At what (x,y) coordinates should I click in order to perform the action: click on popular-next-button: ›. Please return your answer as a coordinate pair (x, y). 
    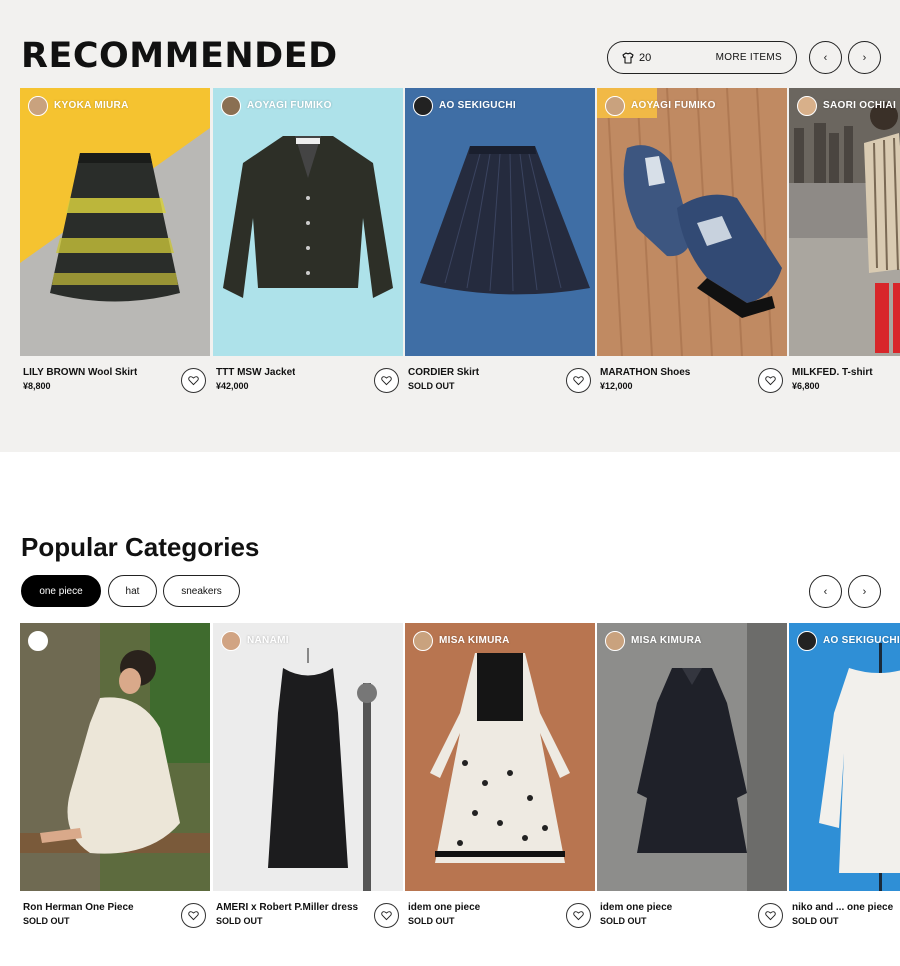
    Looking at the image, I should click on (864, 591).